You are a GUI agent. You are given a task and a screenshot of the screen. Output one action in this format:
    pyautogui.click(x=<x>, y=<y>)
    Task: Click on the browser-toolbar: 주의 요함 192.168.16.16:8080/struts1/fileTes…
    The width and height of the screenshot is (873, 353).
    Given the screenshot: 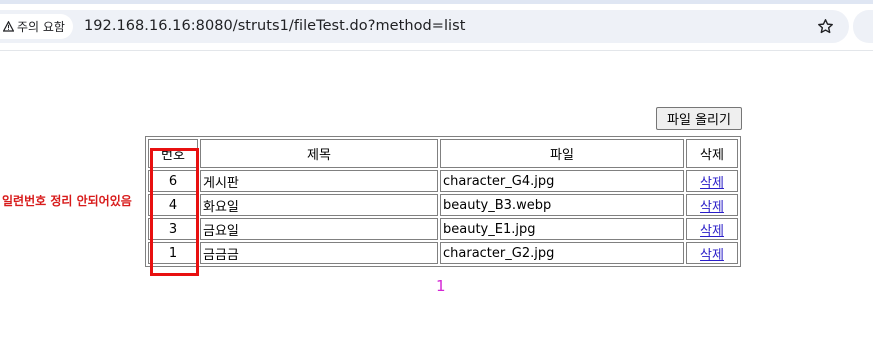 What is the action you would take?
    pyautogui.click(x=436, y=25)
    